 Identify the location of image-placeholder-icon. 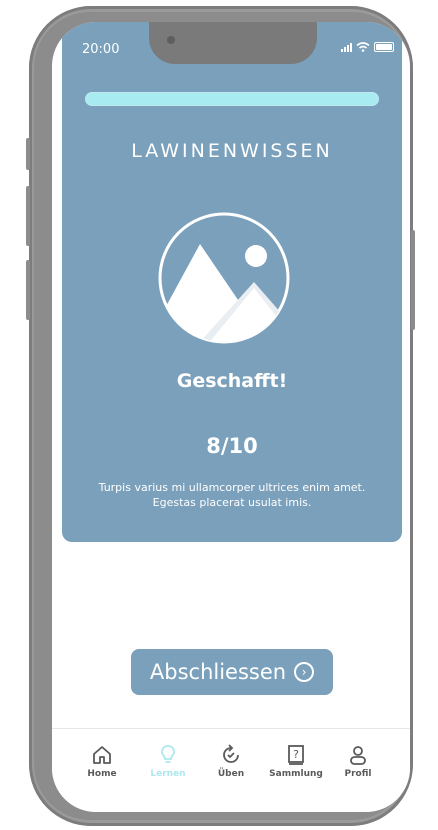
(224, 278).